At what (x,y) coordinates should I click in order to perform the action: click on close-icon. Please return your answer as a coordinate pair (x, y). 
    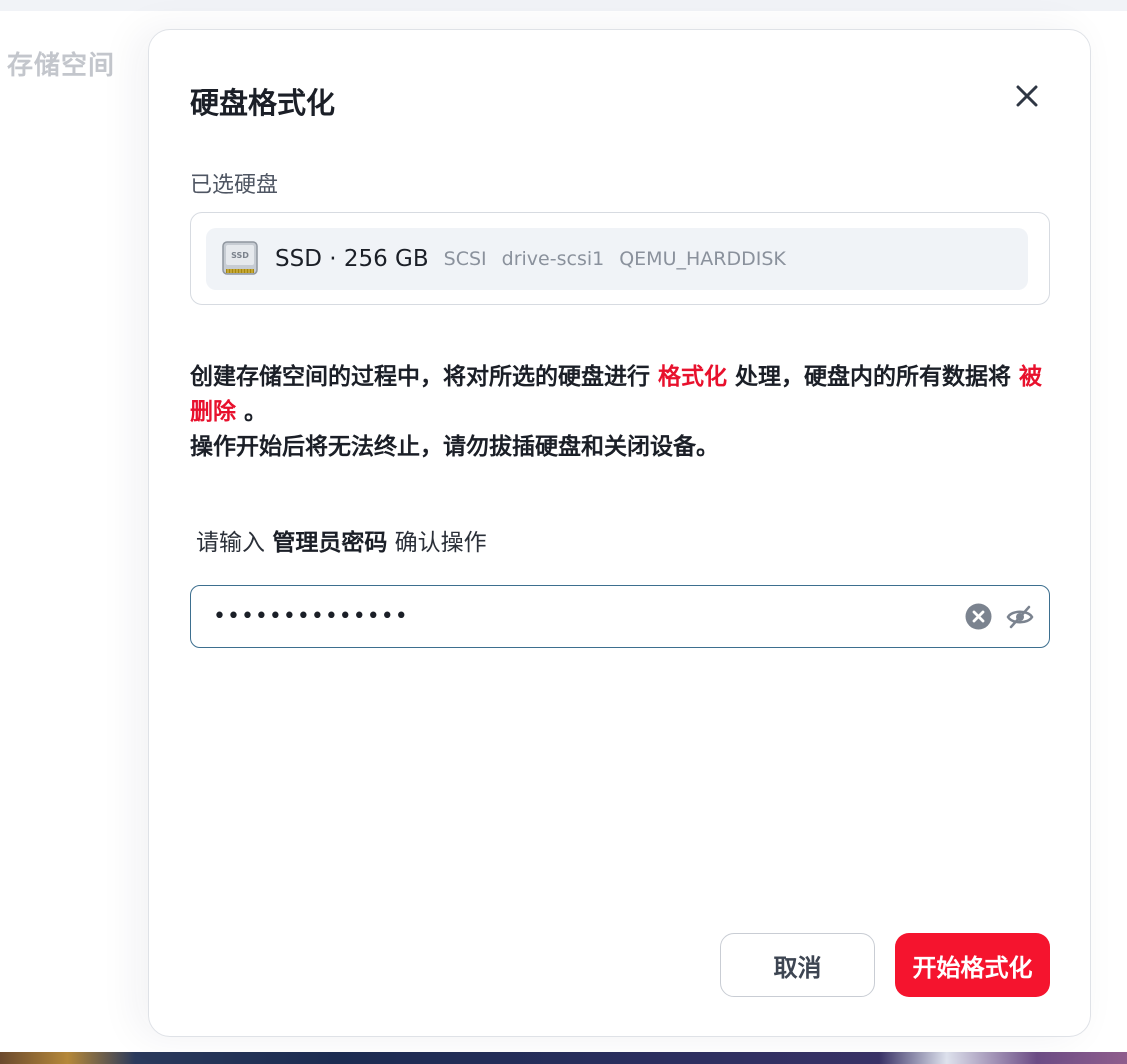
    Looking at the image, I should click on (1027, 96).